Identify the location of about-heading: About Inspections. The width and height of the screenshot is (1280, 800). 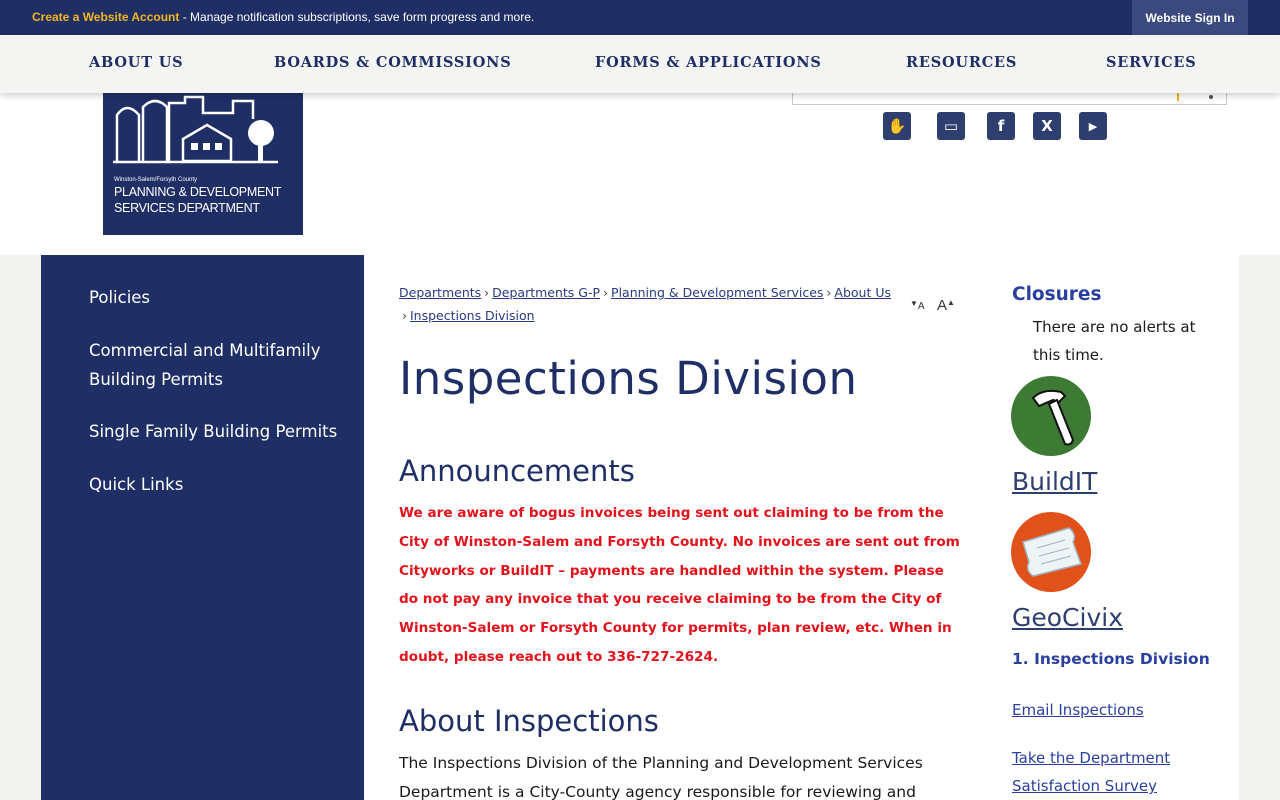
(529, 721).